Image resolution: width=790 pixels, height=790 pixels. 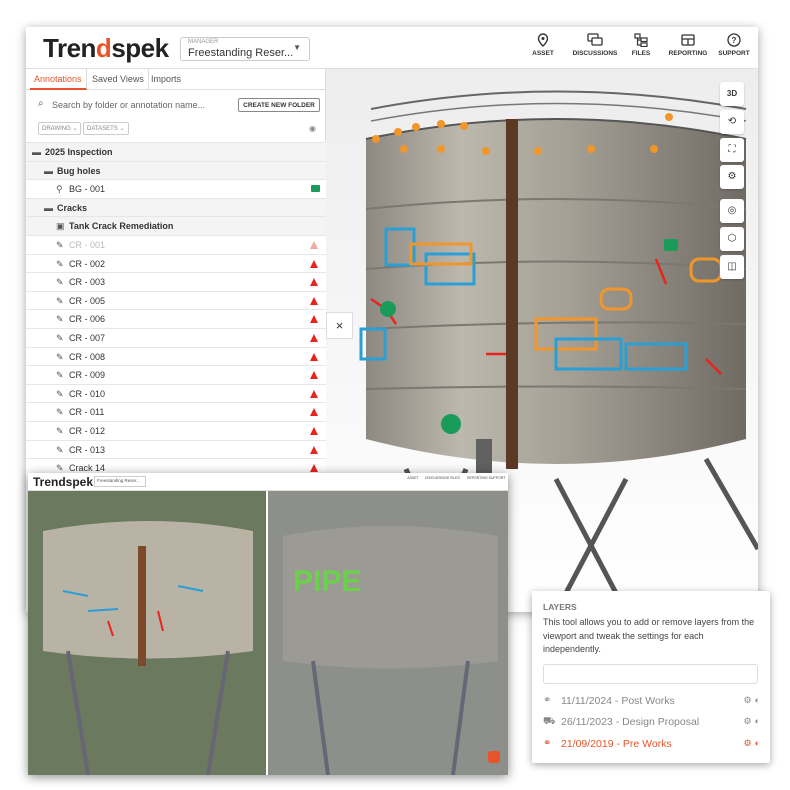 I want to click on layer-label: 26/11/2023 - Design Proposal, so click(x=630, y=722).